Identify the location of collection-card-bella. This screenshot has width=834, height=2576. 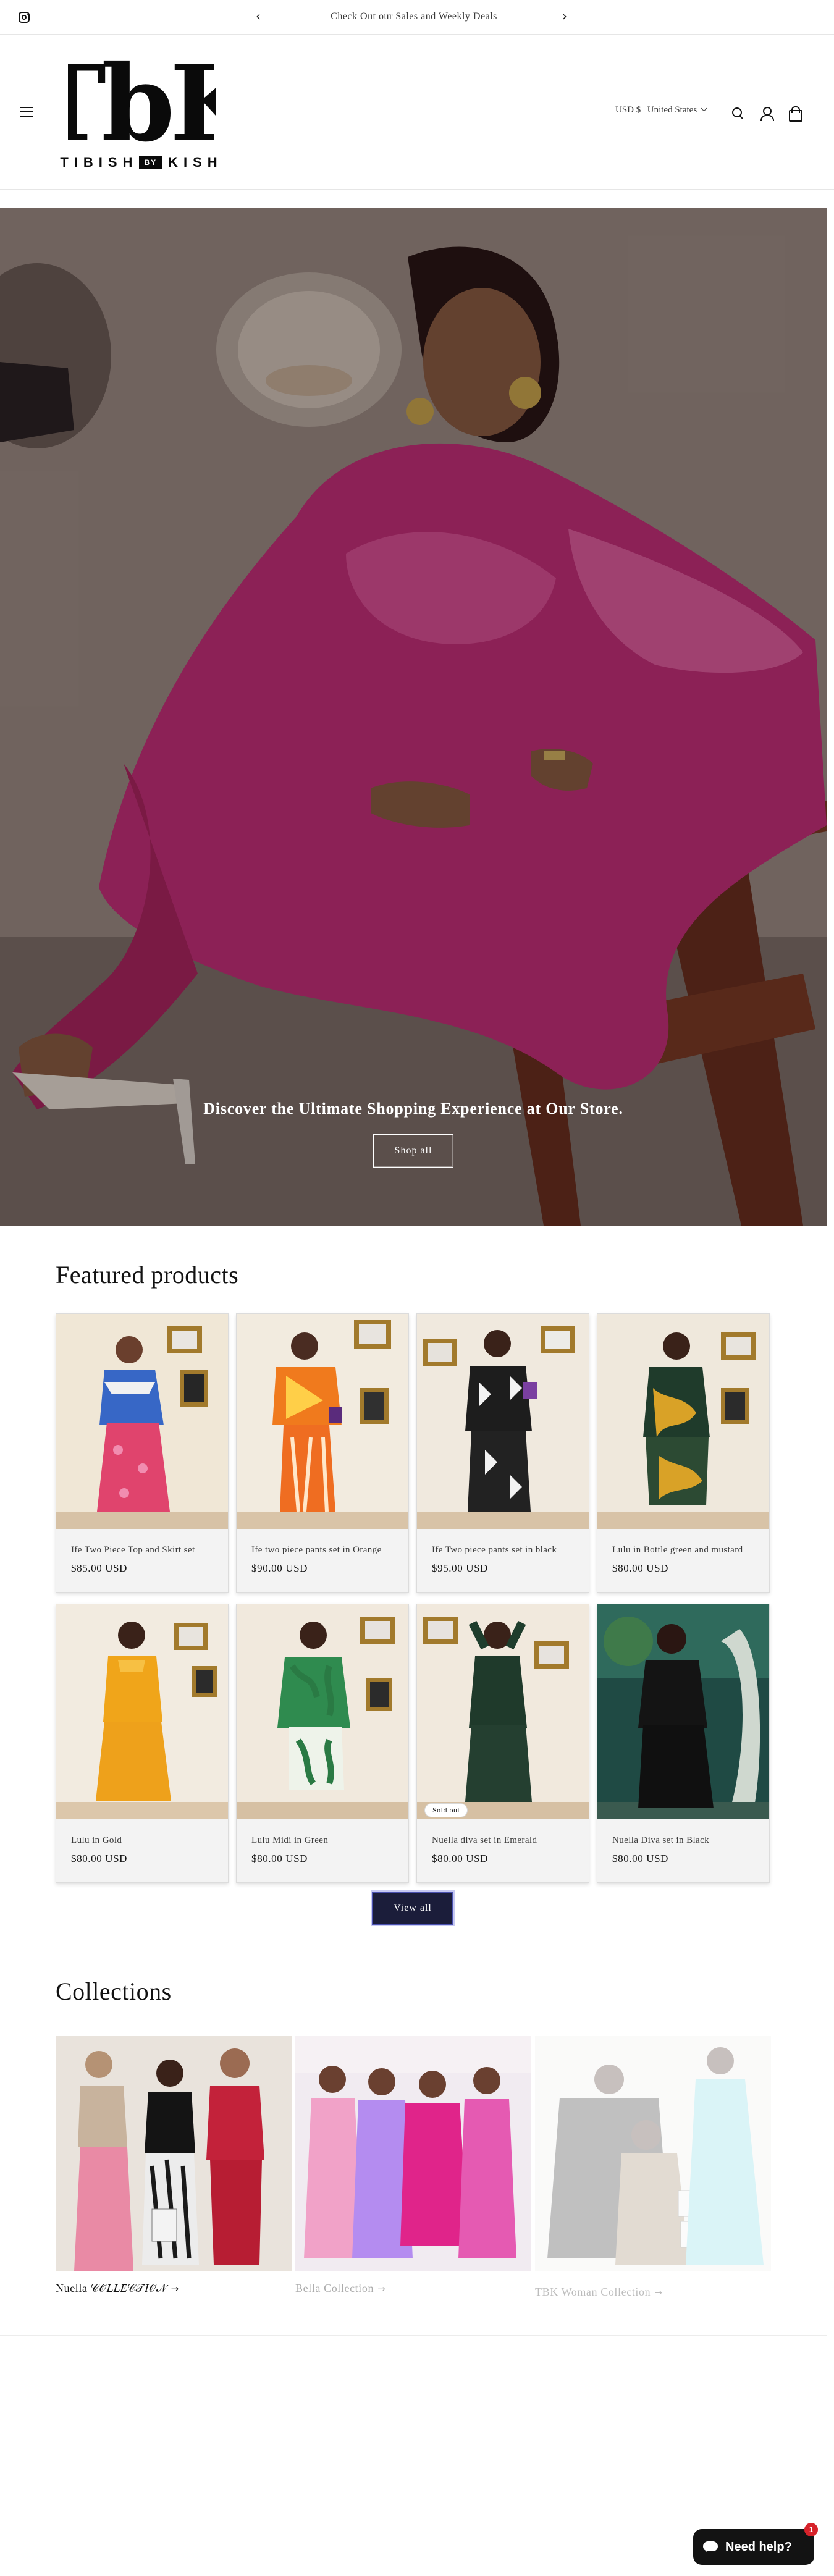
(413, 2153).